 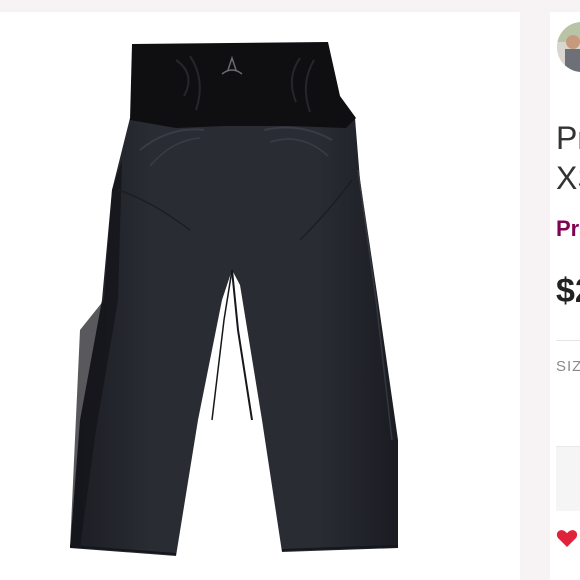 What do you see at coordinates (290, 6) in the screenshot?
I see `top-bar` at bounding box center [290, 6].